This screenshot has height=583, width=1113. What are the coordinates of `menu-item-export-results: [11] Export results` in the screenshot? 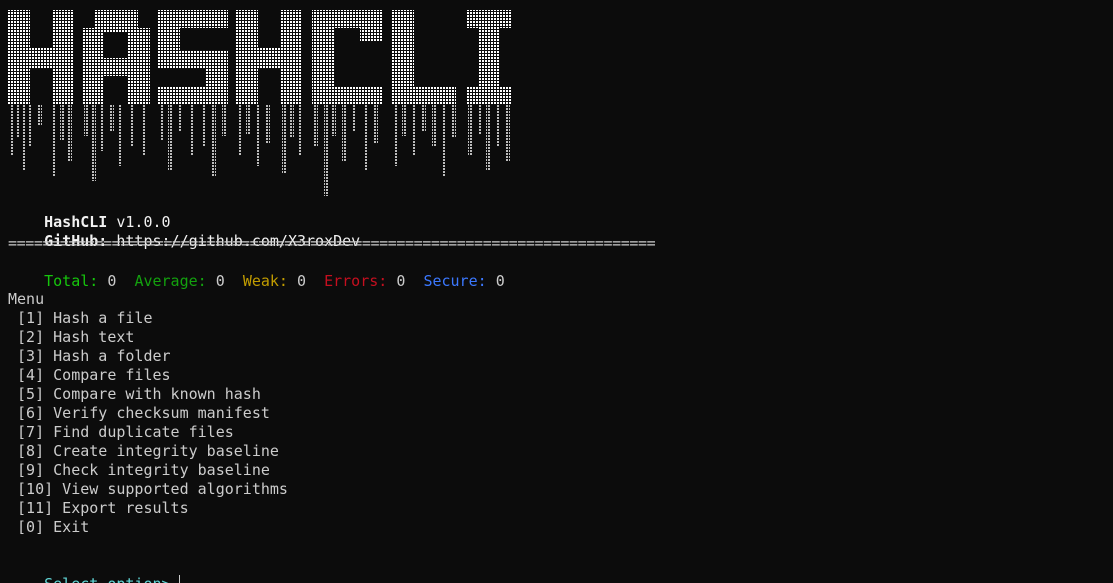 It's located at (98, 508).